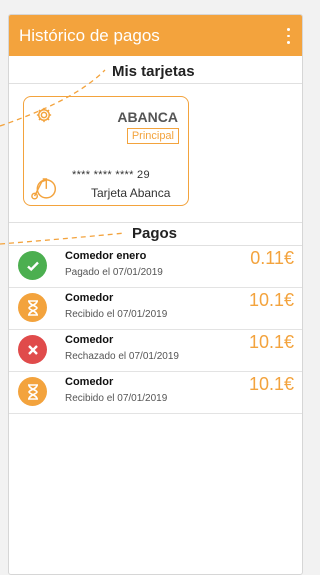 The image size is (320, 575). I want to click on more-vert-icon, so click(288, 36).